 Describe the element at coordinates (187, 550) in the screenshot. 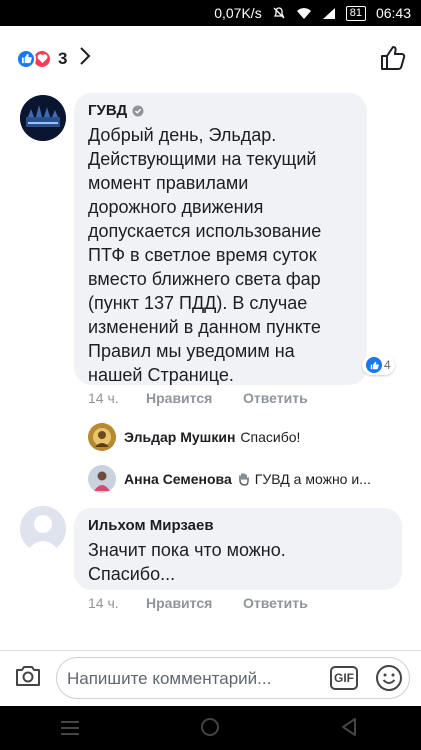

I see `comment-line: Значит пока что можно.` at that location.